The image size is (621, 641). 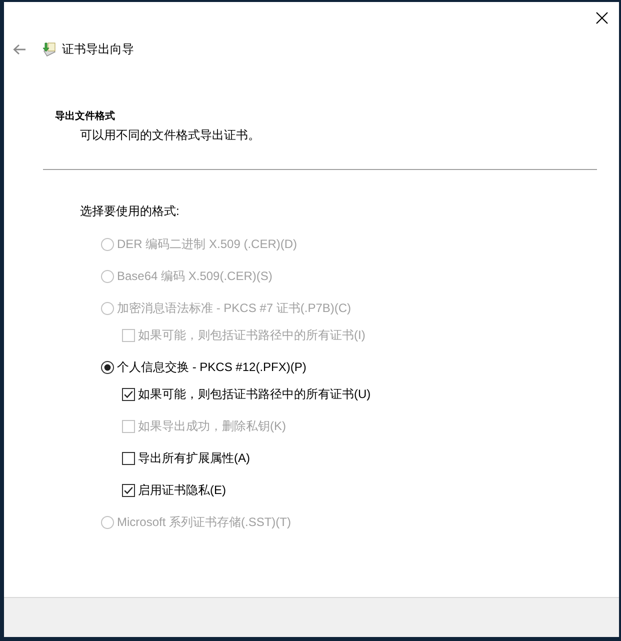 I want to click on back-arrow-icon, so click(x=19, y=49).